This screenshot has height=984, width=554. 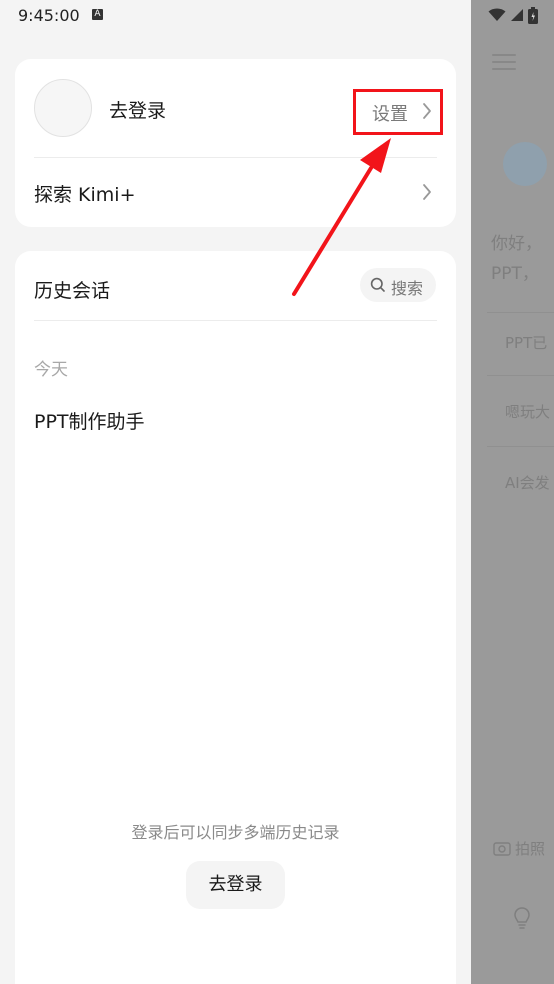 What do you see at coordinates (515, 274) in the screenshot?
I see `greeting-line-2: PPT，` at bounding box center [515, 274].